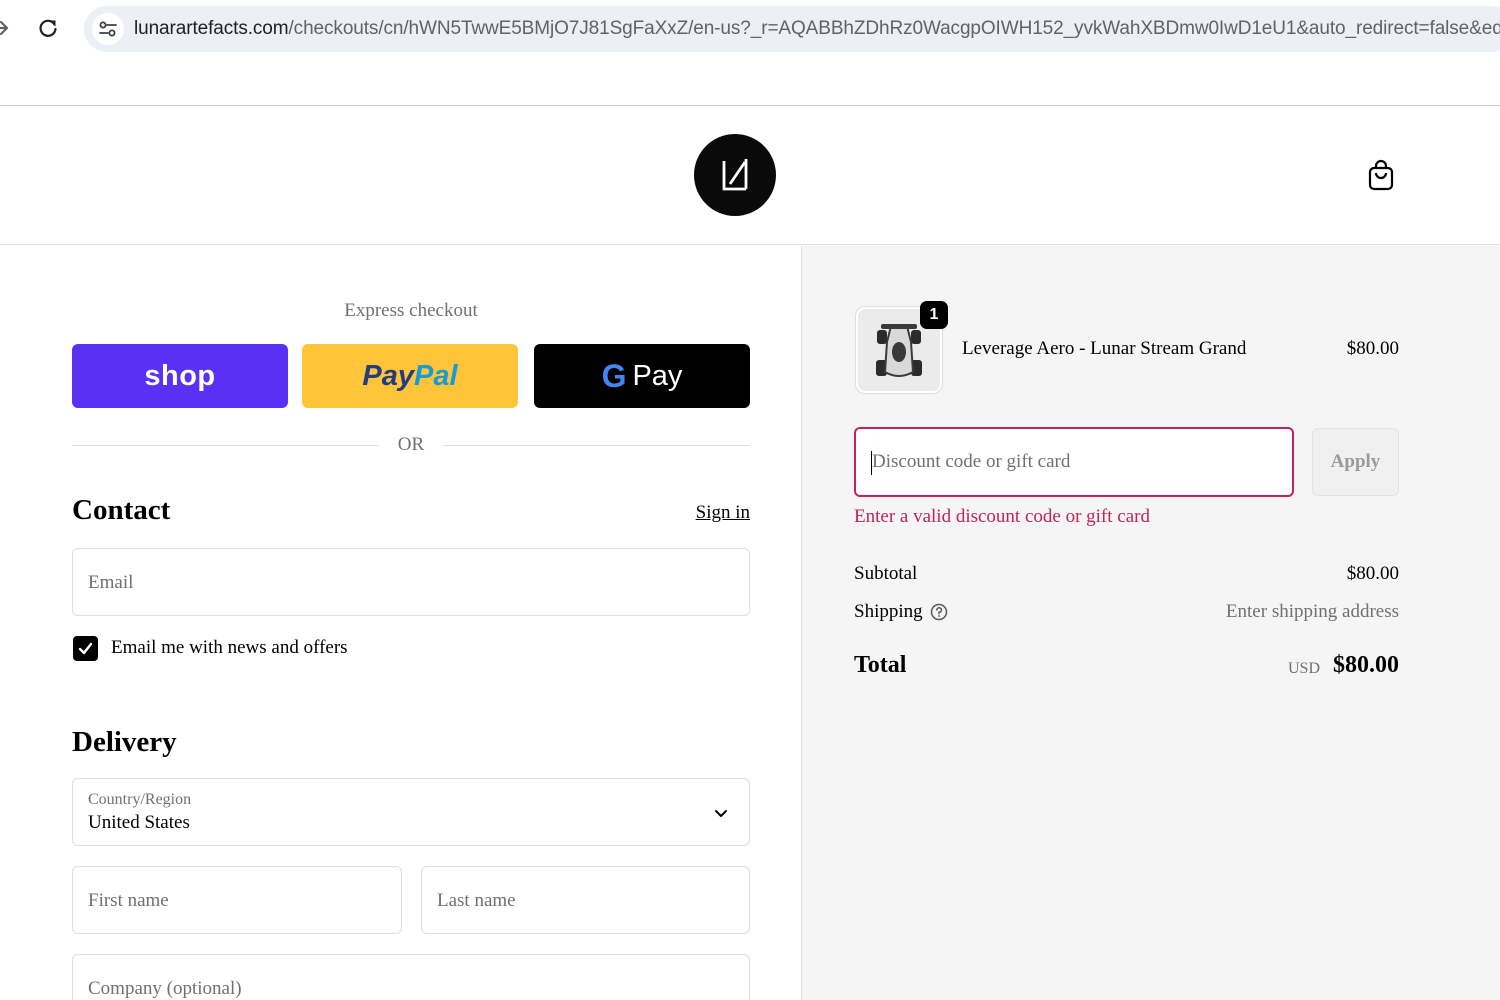 Image resolution: width=1500 pixels, height=1000 pixels. What do you see at coordinates (1355, 462) in the screenshot?
I see `apply-discount-button: Apply` at bounding box center [1355, 462].